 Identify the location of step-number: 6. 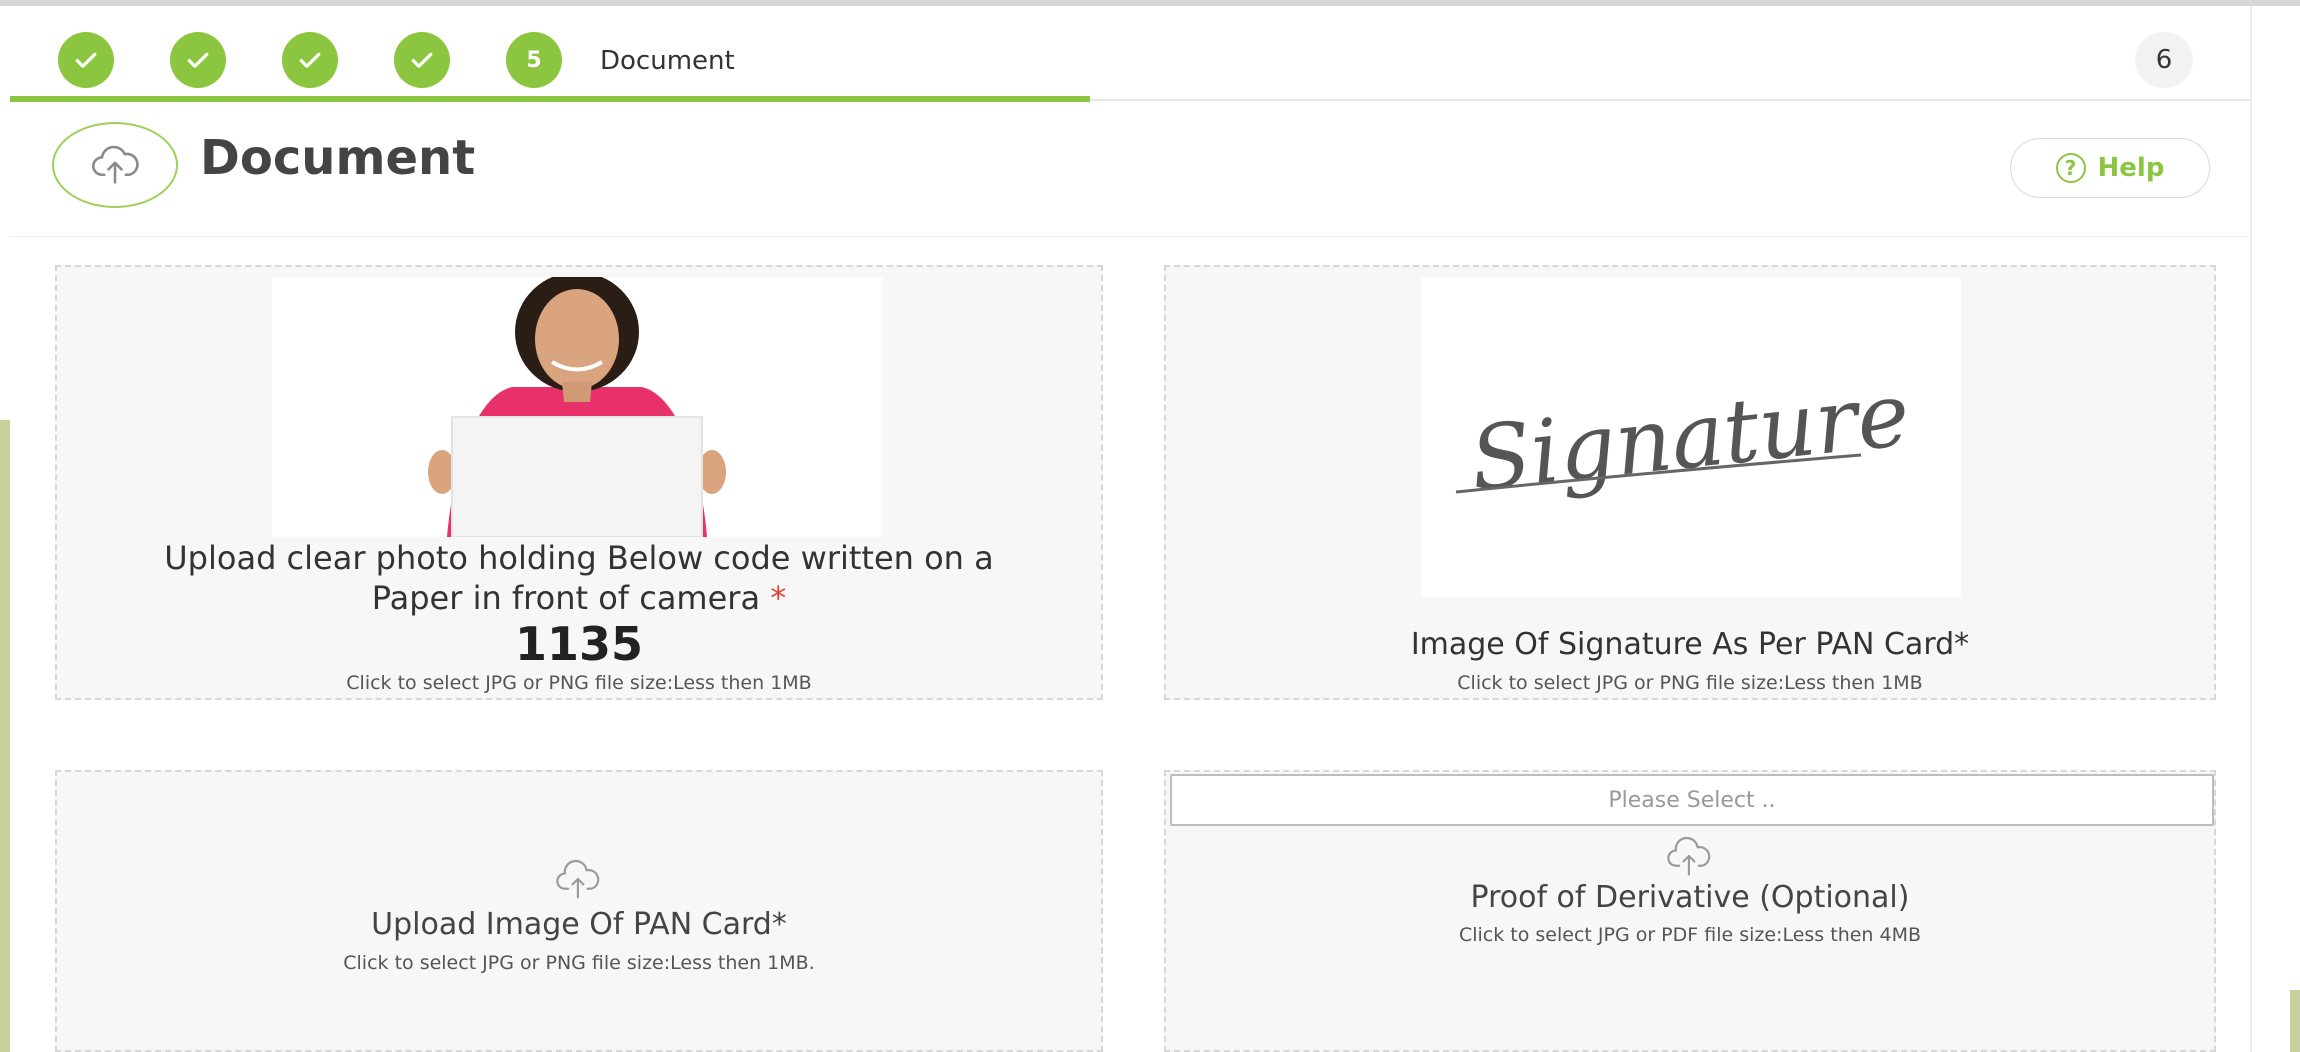
(2164, 60).